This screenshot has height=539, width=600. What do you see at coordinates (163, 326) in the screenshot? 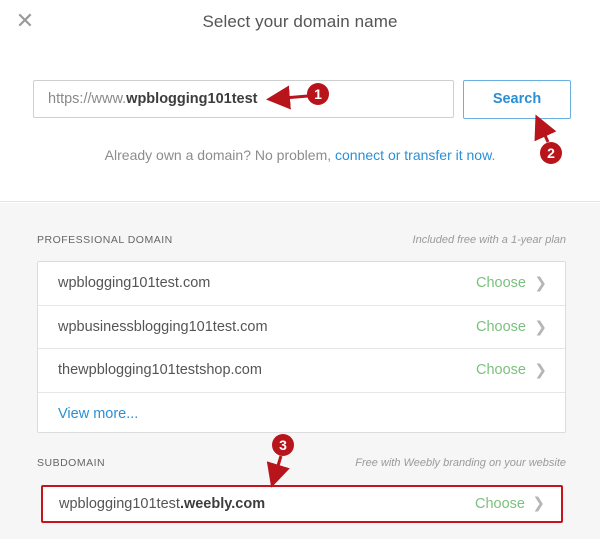
I see `domain-name: wpbusinessblogging101test.com` at bounding box center [163, 326].